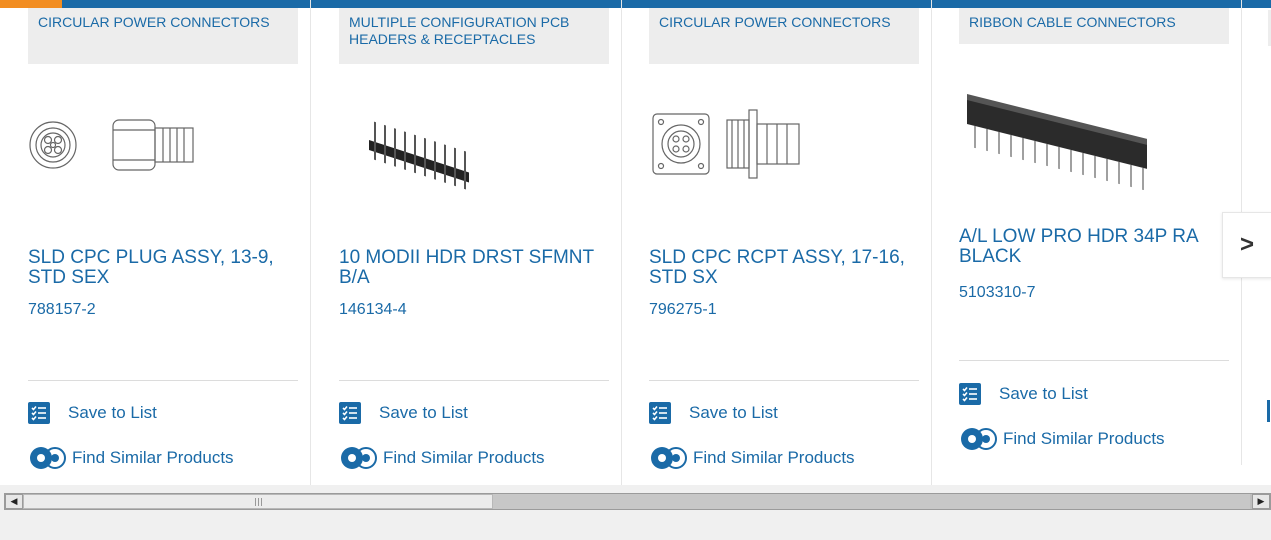  I want to click on grip-icon, so click(258, 501).